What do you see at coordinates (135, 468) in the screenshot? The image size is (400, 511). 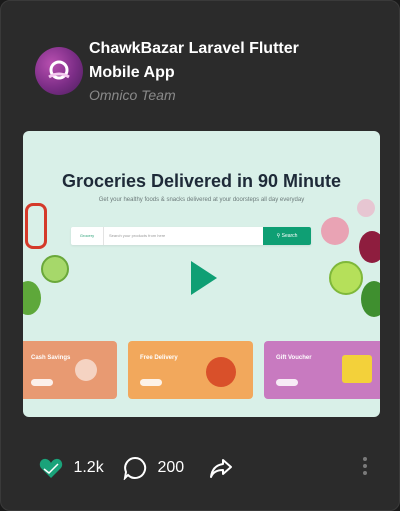 I see `comment-icon` at bounding box center [135, 468].